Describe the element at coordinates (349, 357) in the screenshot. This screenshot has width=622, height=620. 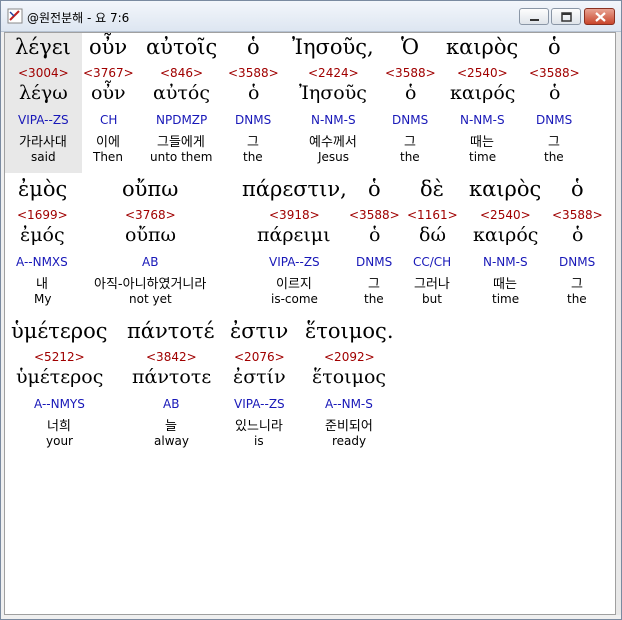
I see `strong-number: <2092>` at that location.